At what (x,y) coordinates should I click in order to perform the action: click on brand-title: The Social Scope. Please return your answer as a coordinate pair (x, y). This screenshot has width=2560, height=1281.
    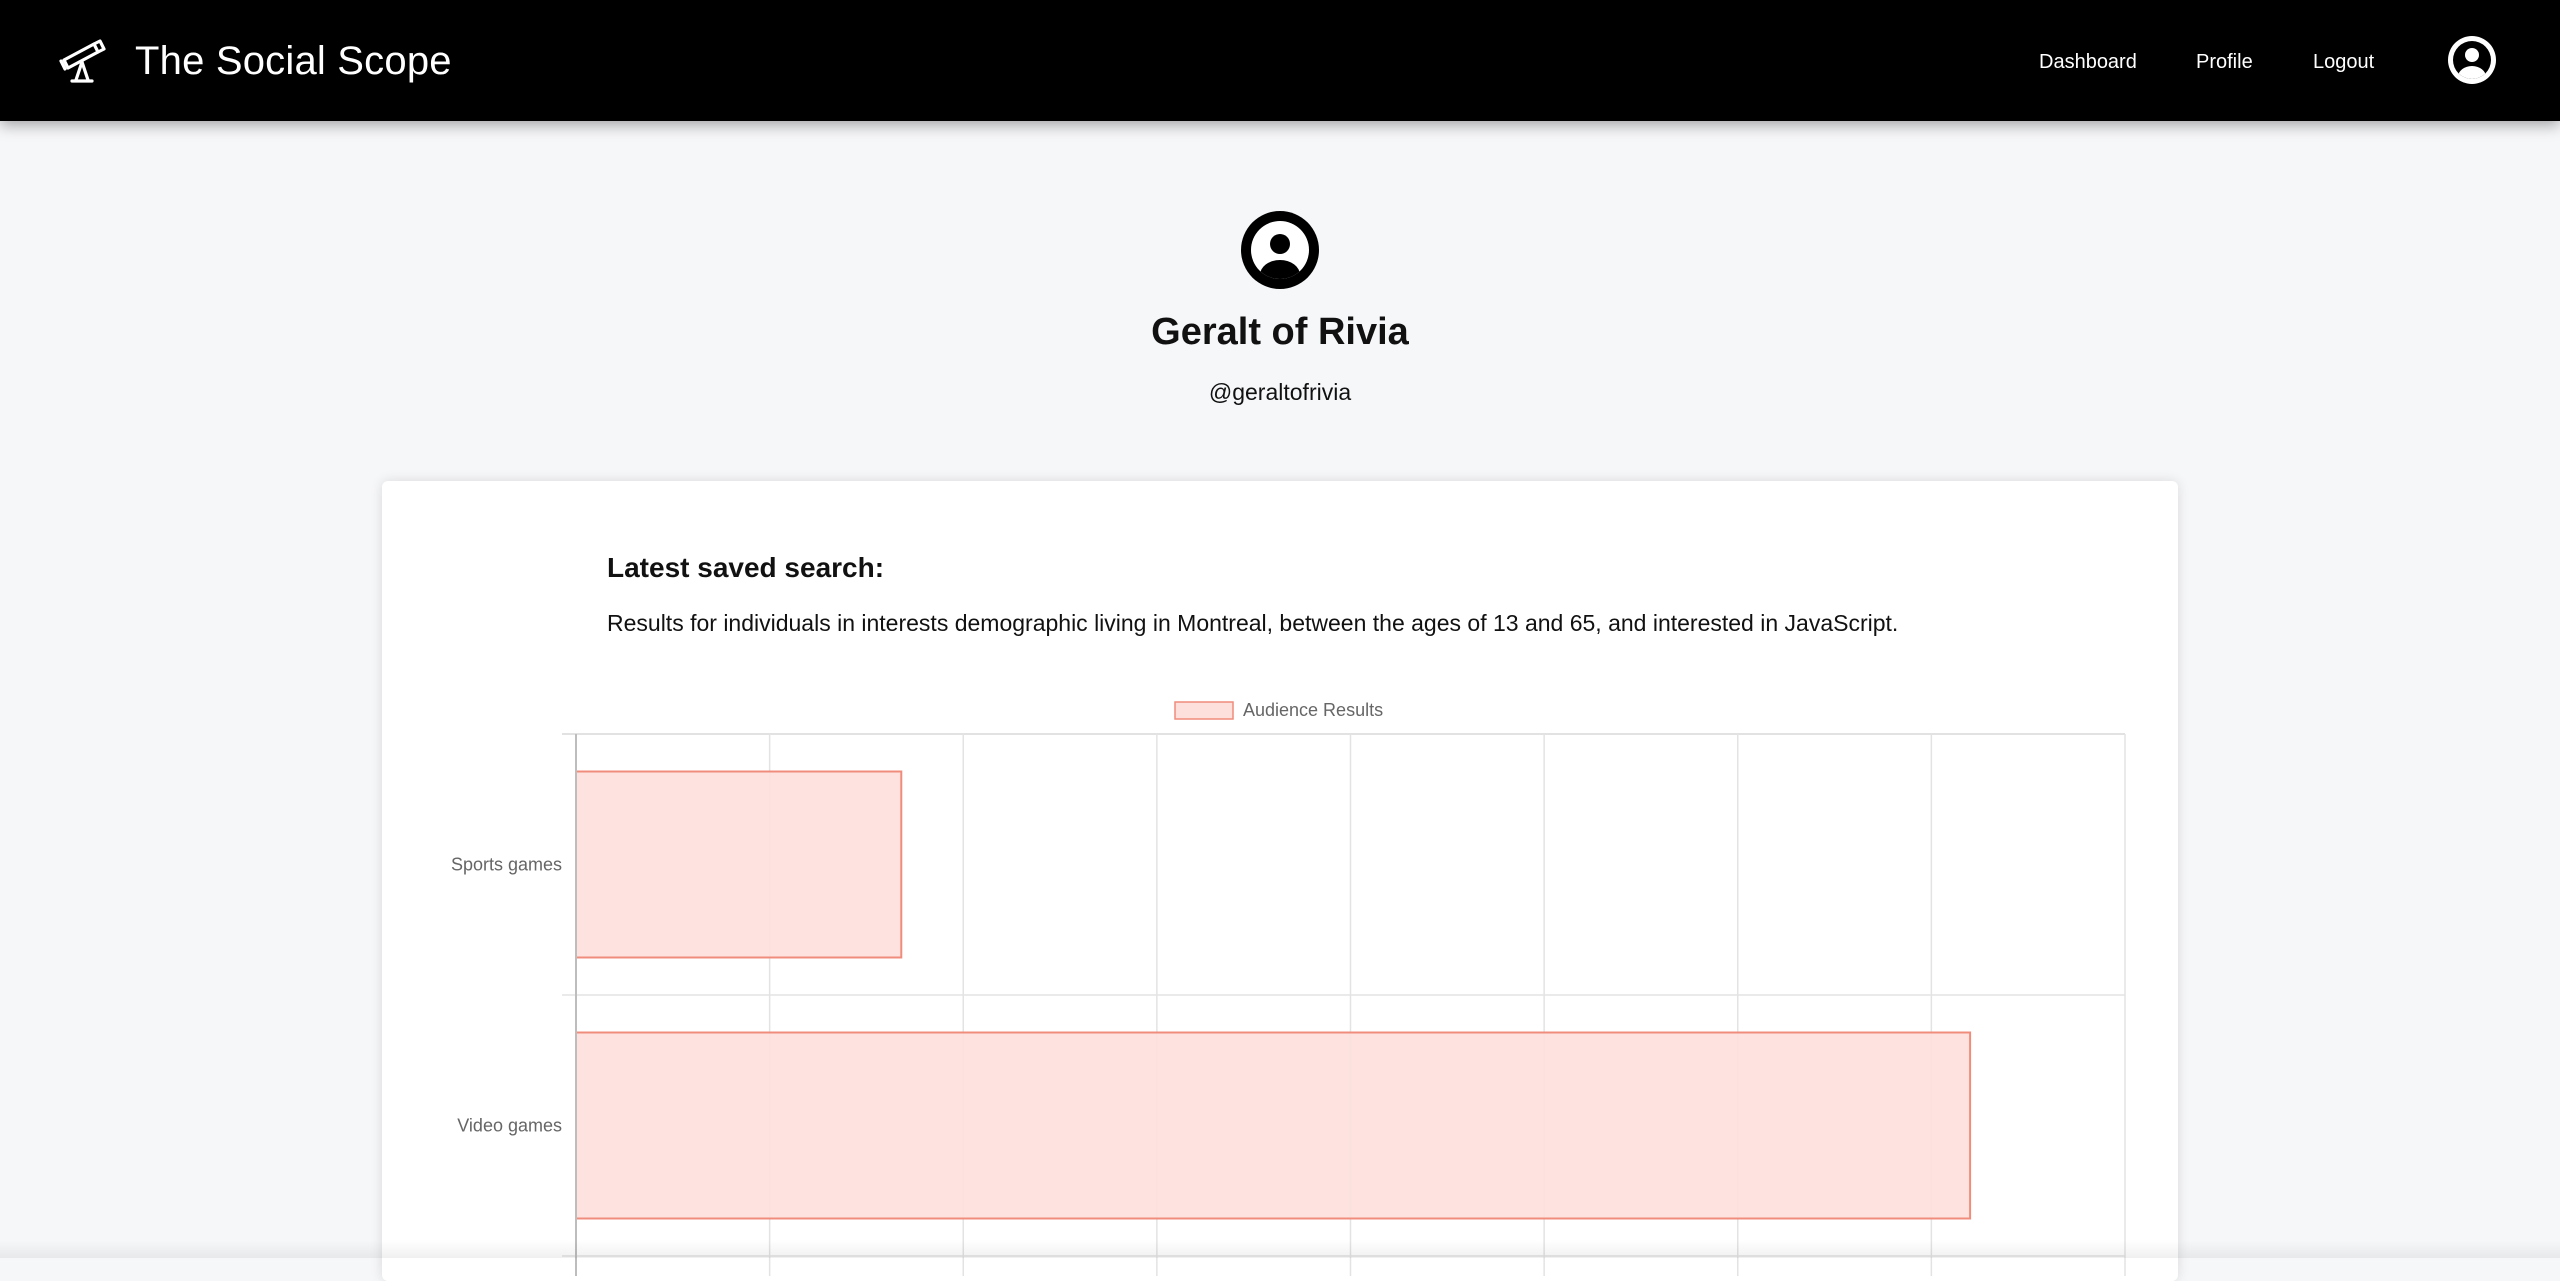
    Looking at the image, I should click on (293, 61).